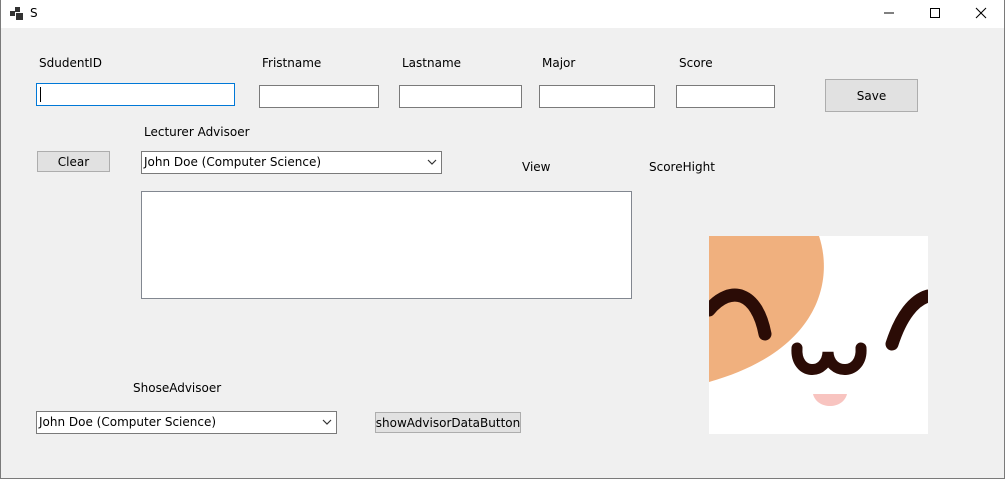 This screenshot has width=1005, height=480. What do you see at coordinates (597, 96) in the screenshot?
I see `major-field` at bounding box center [597, 96].